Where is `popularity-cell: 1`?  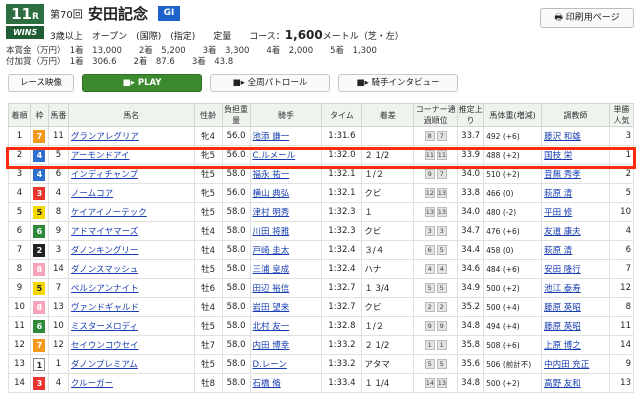
popularity-cell: 1 is located at coordinates (621, 155).